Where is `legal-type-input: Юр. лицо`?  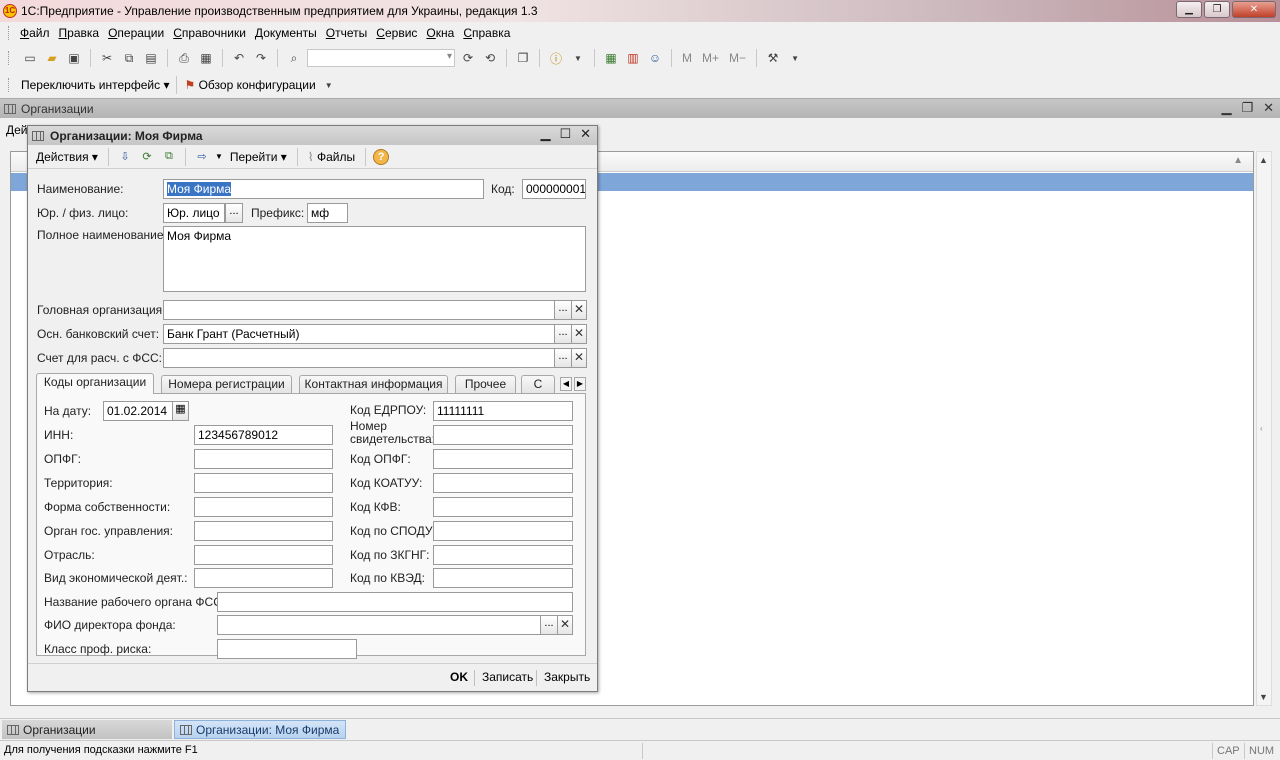
legal-type-input: Юр. лицо is located at coordinates (194, 213).